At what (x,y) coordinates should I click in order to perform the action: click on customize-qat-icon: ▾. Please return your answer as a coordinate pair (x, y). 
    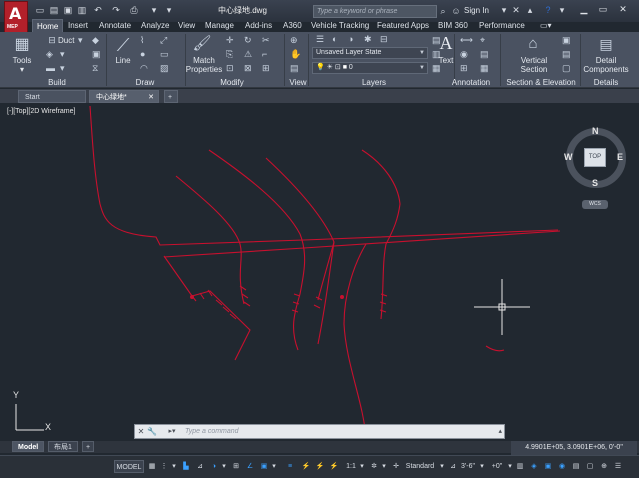
    Looking at the image, I should click on (169, 10).